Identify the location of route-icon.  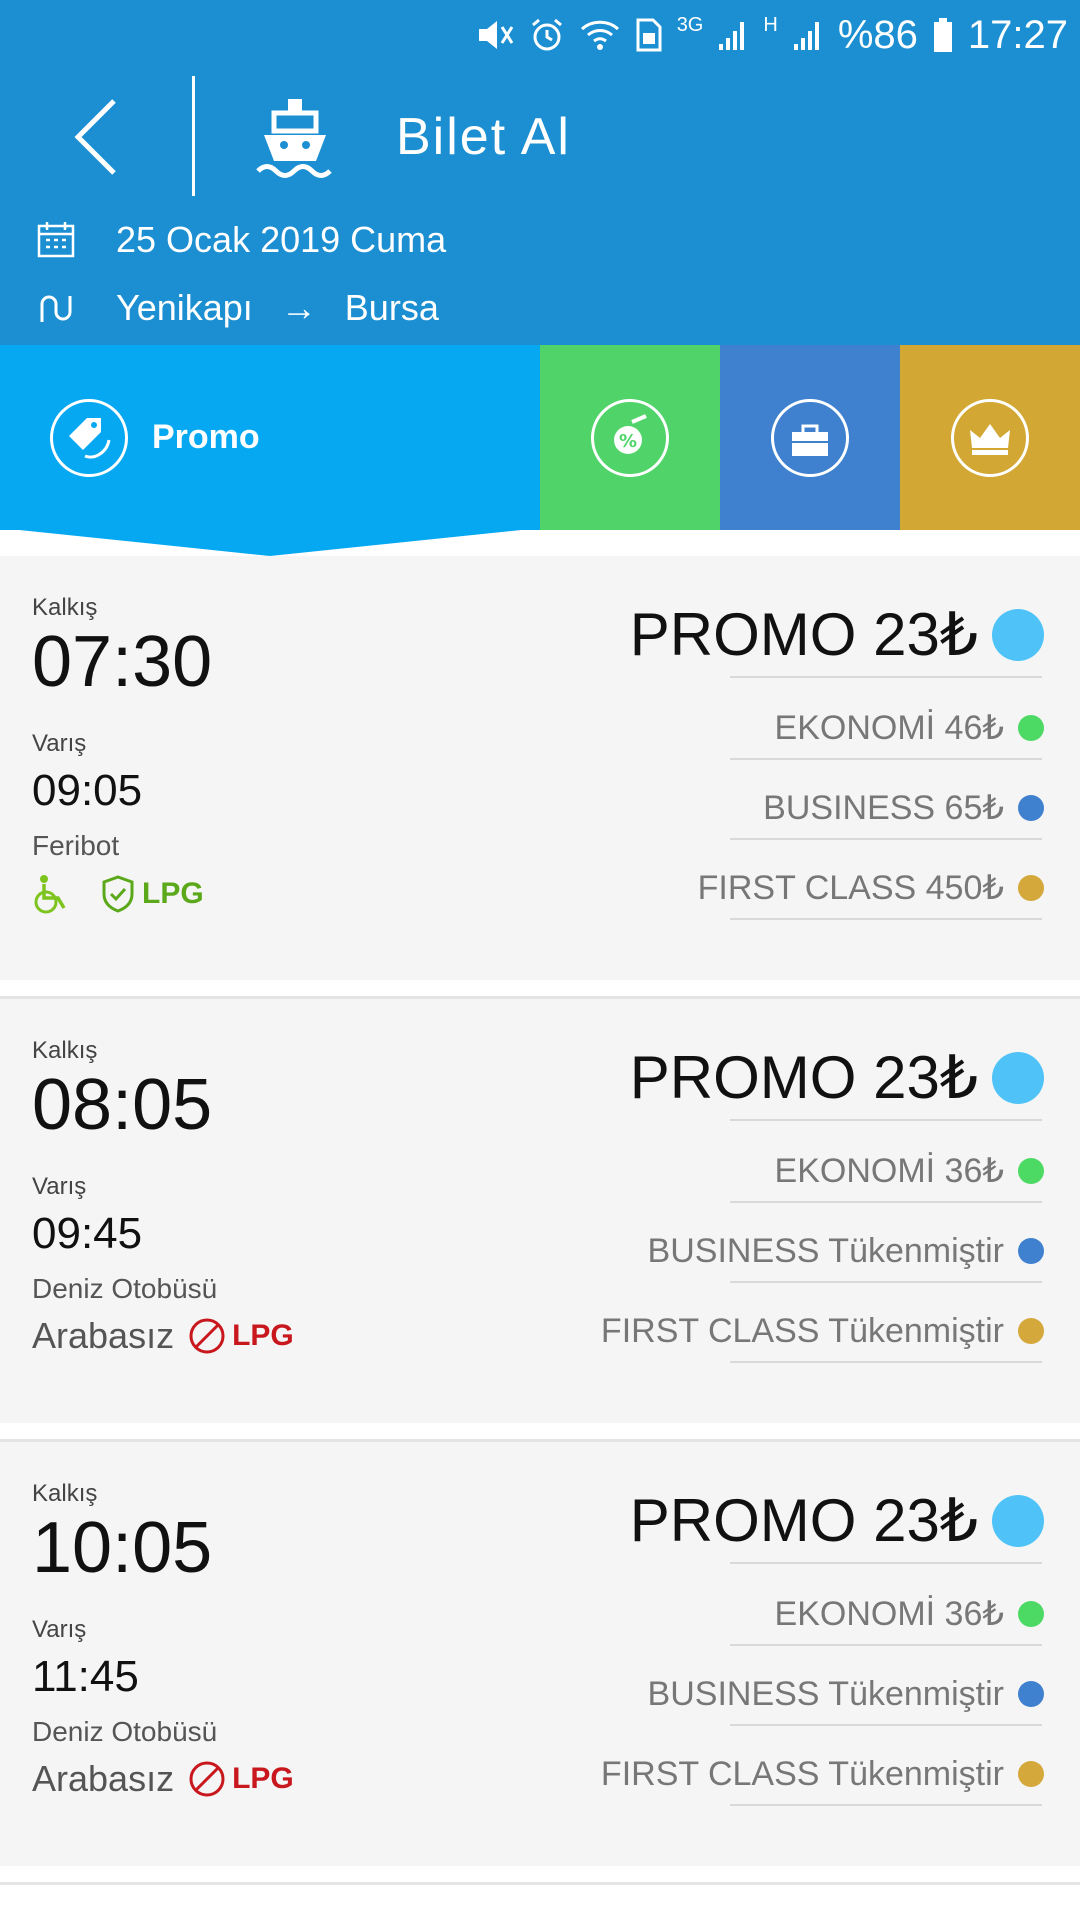
(56, 308).